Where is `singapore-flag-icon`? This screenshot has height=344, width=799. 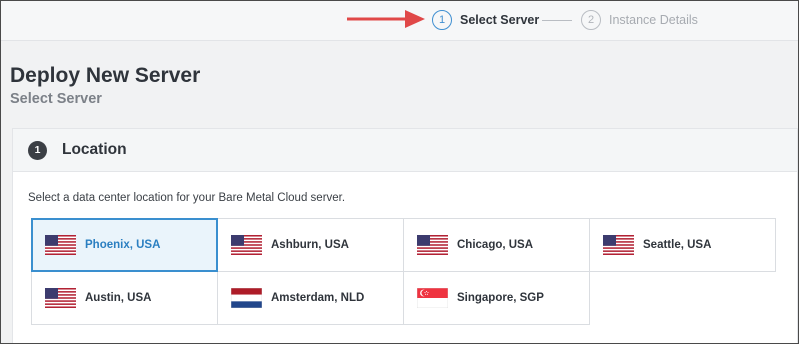
singapore-flag-icon is located at coordinates (432, 298).